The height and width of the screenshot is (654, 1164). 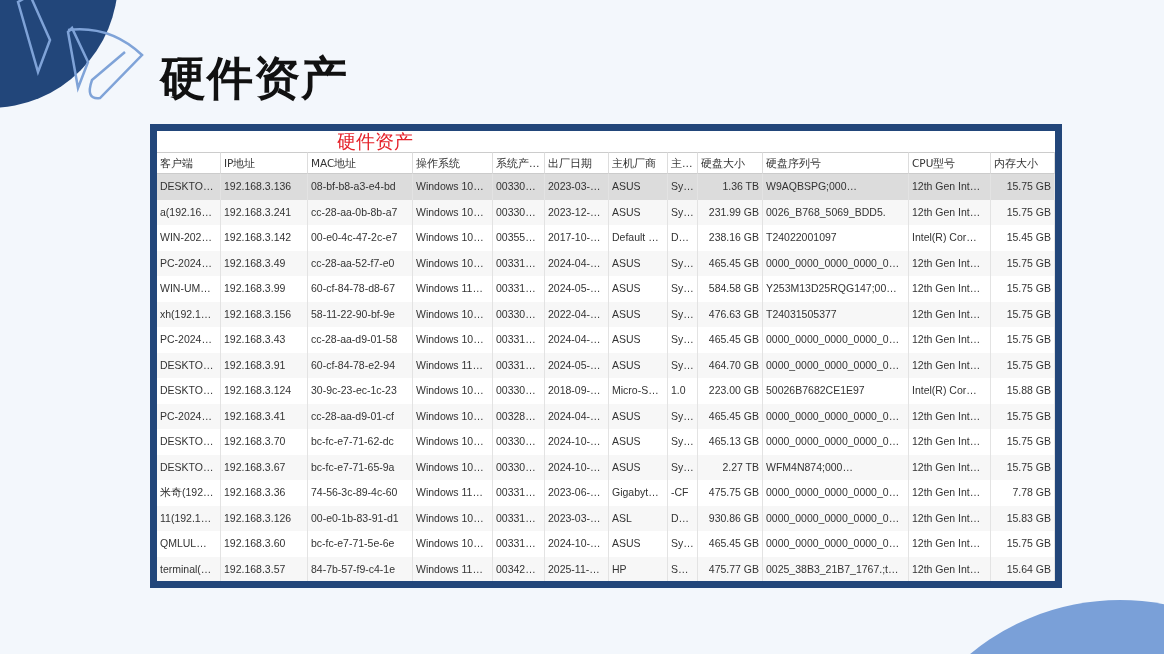 What do you see at coordinates (264, 416) in the screenshot?
I see `table-cell: 192.168.3.41` at bounding box center [264, 416].